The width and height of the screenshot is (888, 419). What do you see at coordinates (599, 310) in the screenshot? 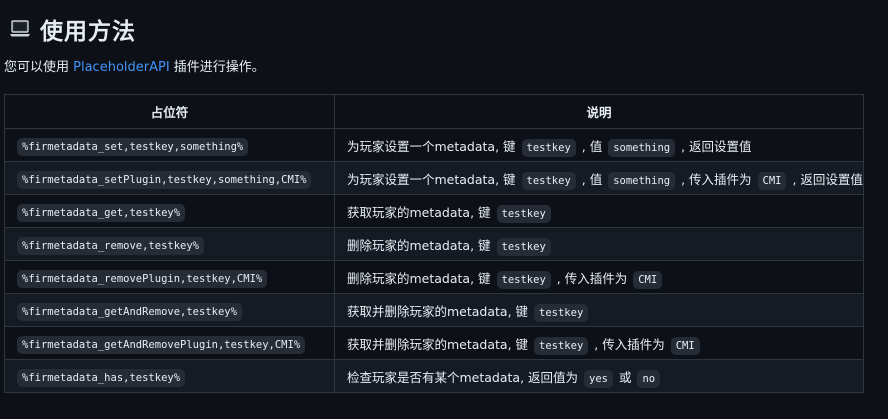
I see `description-cell: 获取并删除玩家的metadata, 键 testkey` at bounding box center [599, 310].